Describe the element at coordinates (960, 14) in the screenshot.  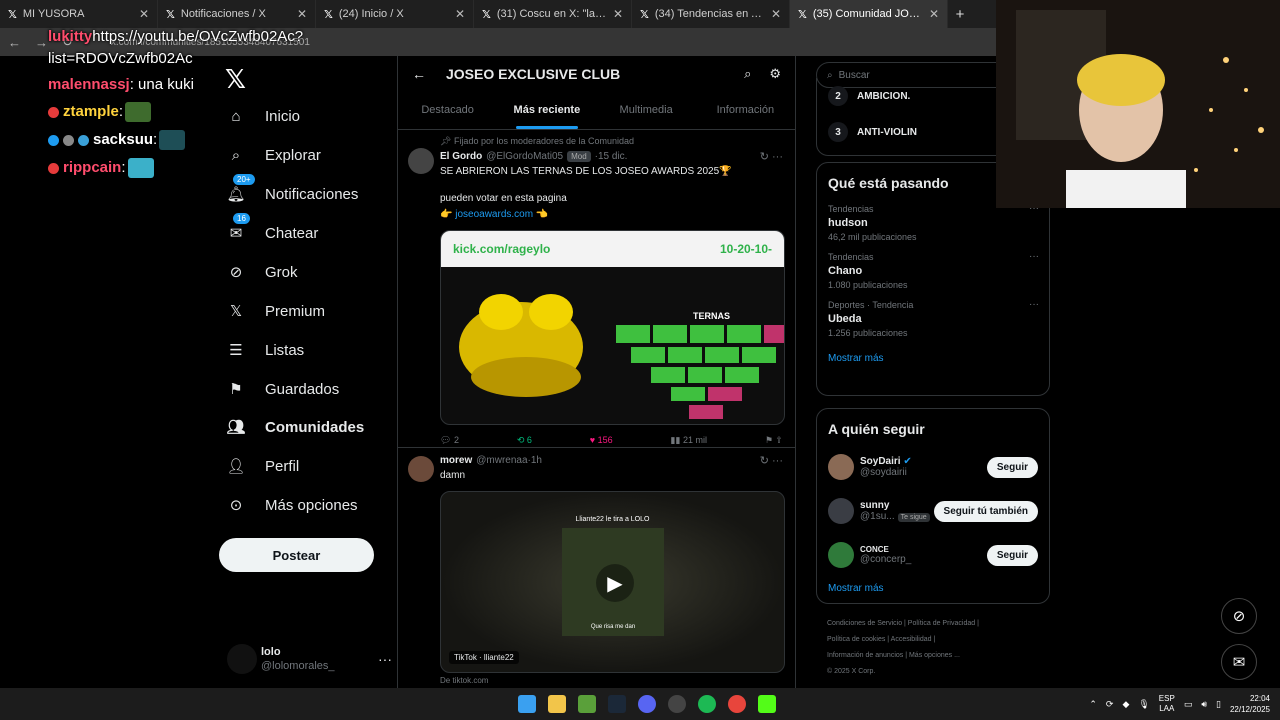
I see `new-tab-icon: +` at that location.